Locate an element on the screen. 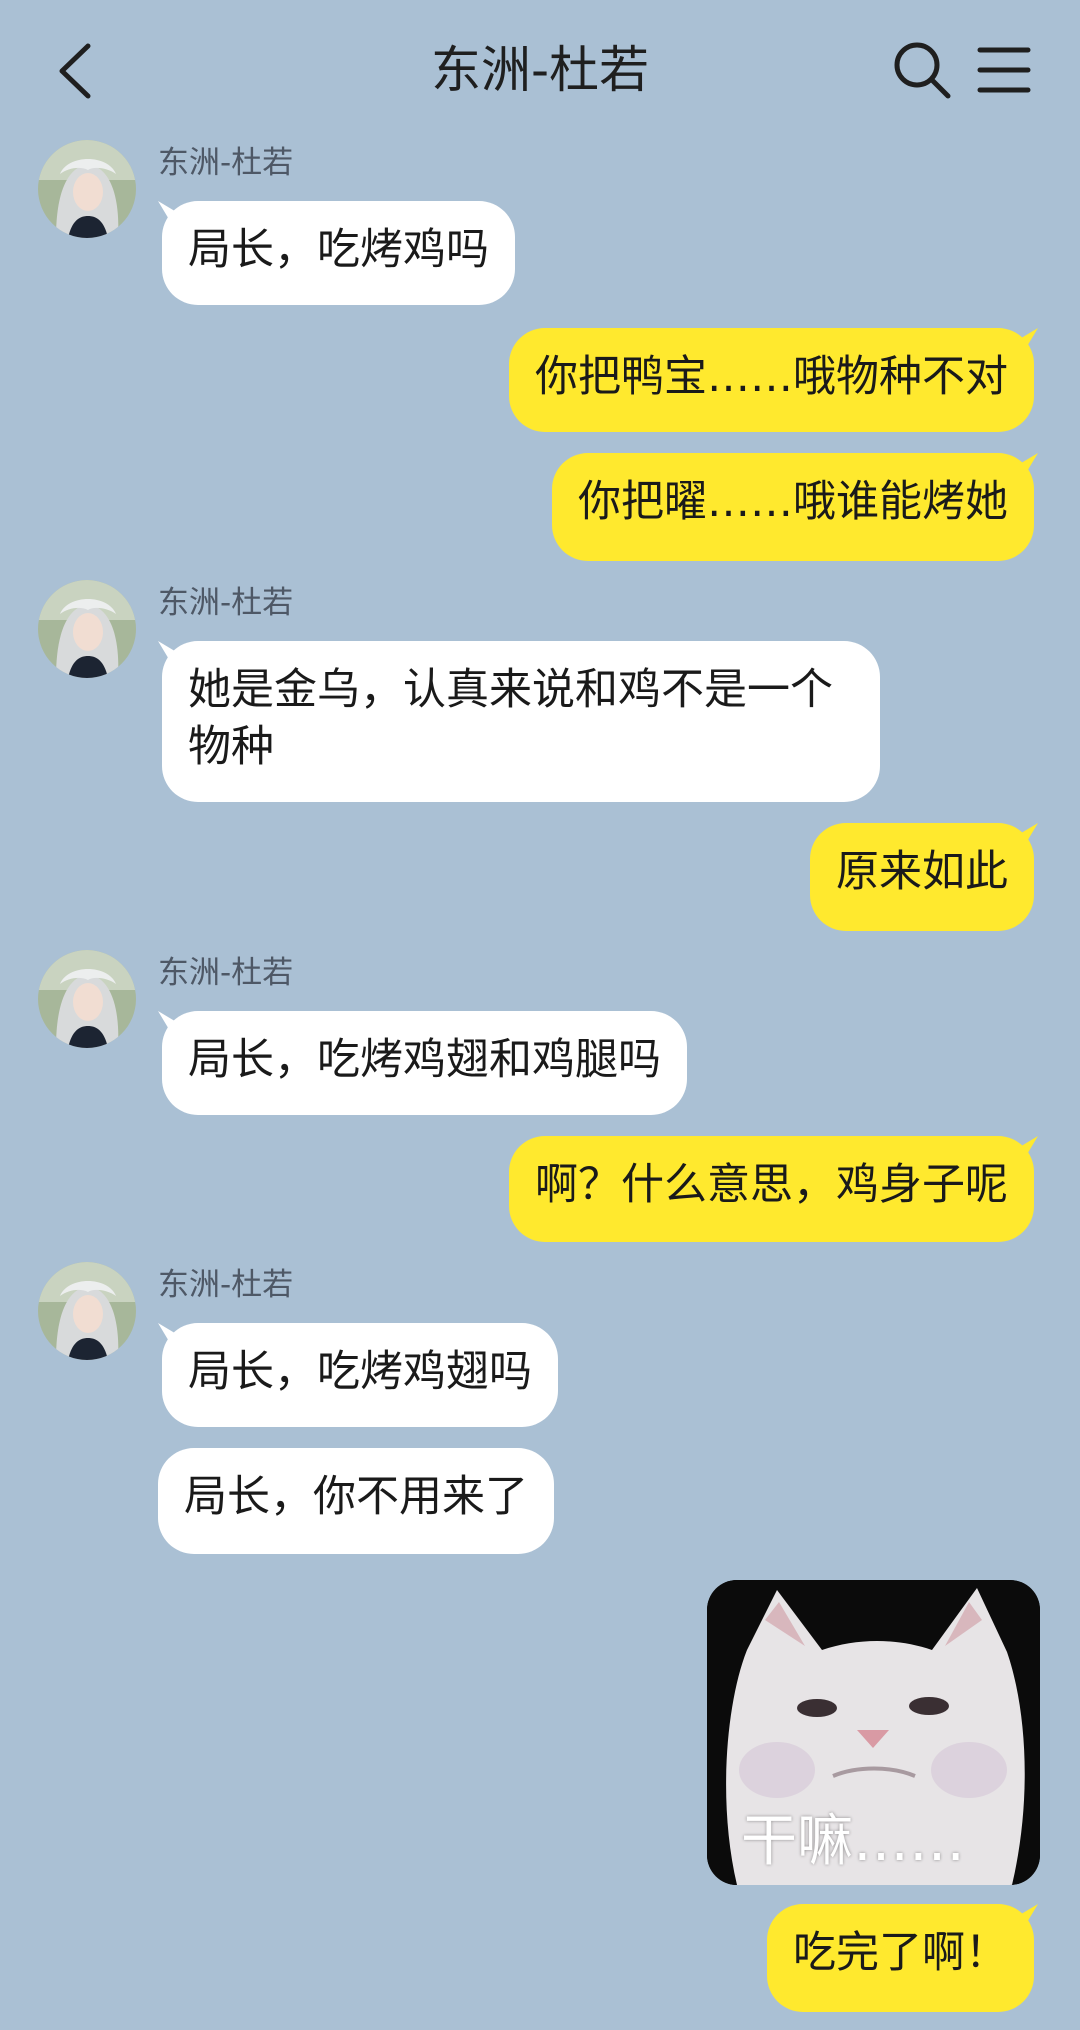  message-bubble-outgoing: 你把曜……哦谁能烤她 is located at coordinates (793, 507).